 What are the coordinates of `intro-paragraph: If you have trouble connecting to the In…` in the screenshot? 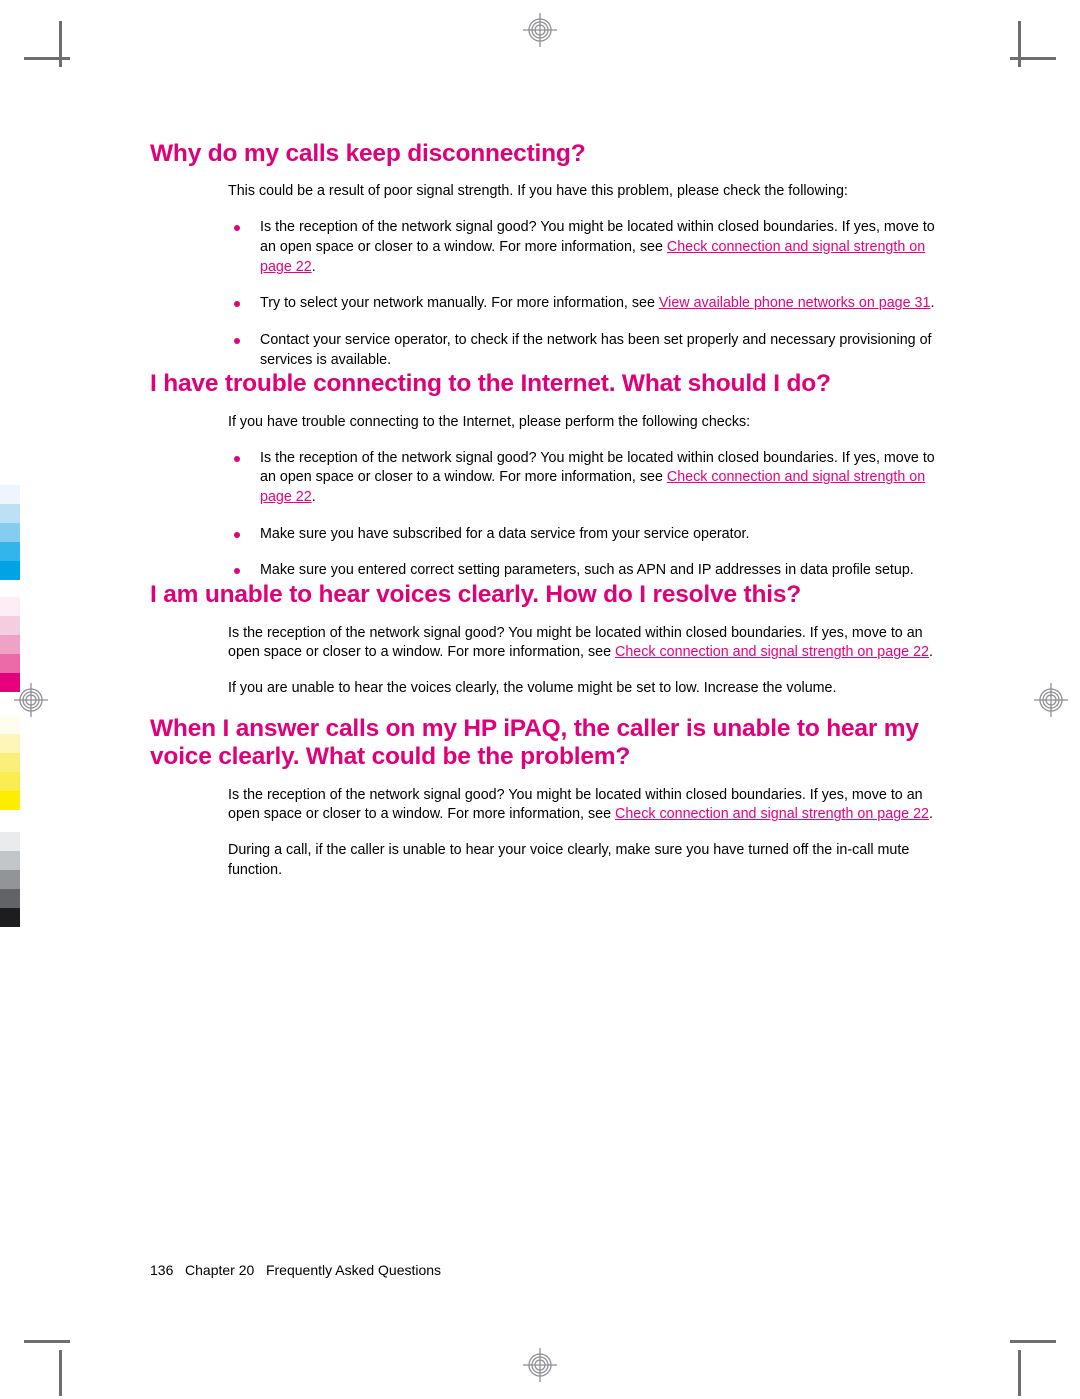 It's located at (489, 421).